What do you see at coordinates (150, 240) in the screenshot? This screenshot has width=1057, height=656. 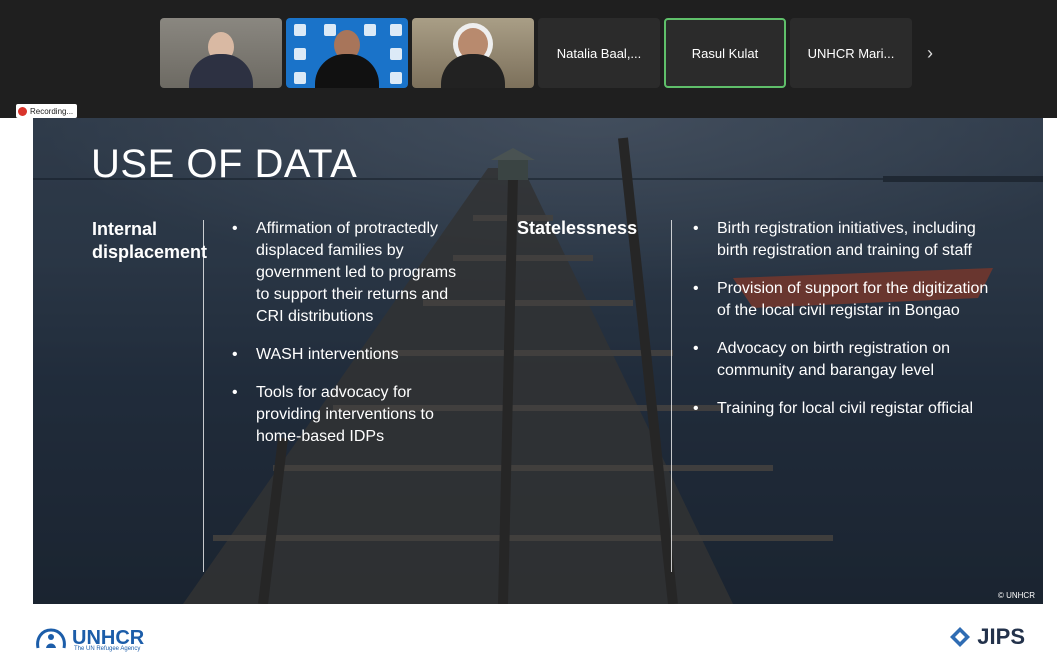 I see `section-heading-internal-displacement: Internal displacement` at bounding box center [150, 240].